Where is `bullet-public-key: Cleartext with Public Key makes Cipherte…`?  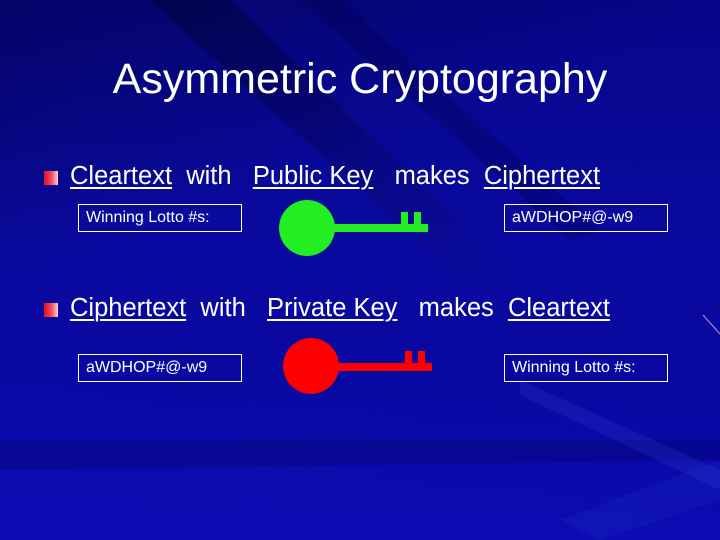
bullet-public-key: Cleartext with Public Key makes Cipherte… is located at coordinates (322, 176).